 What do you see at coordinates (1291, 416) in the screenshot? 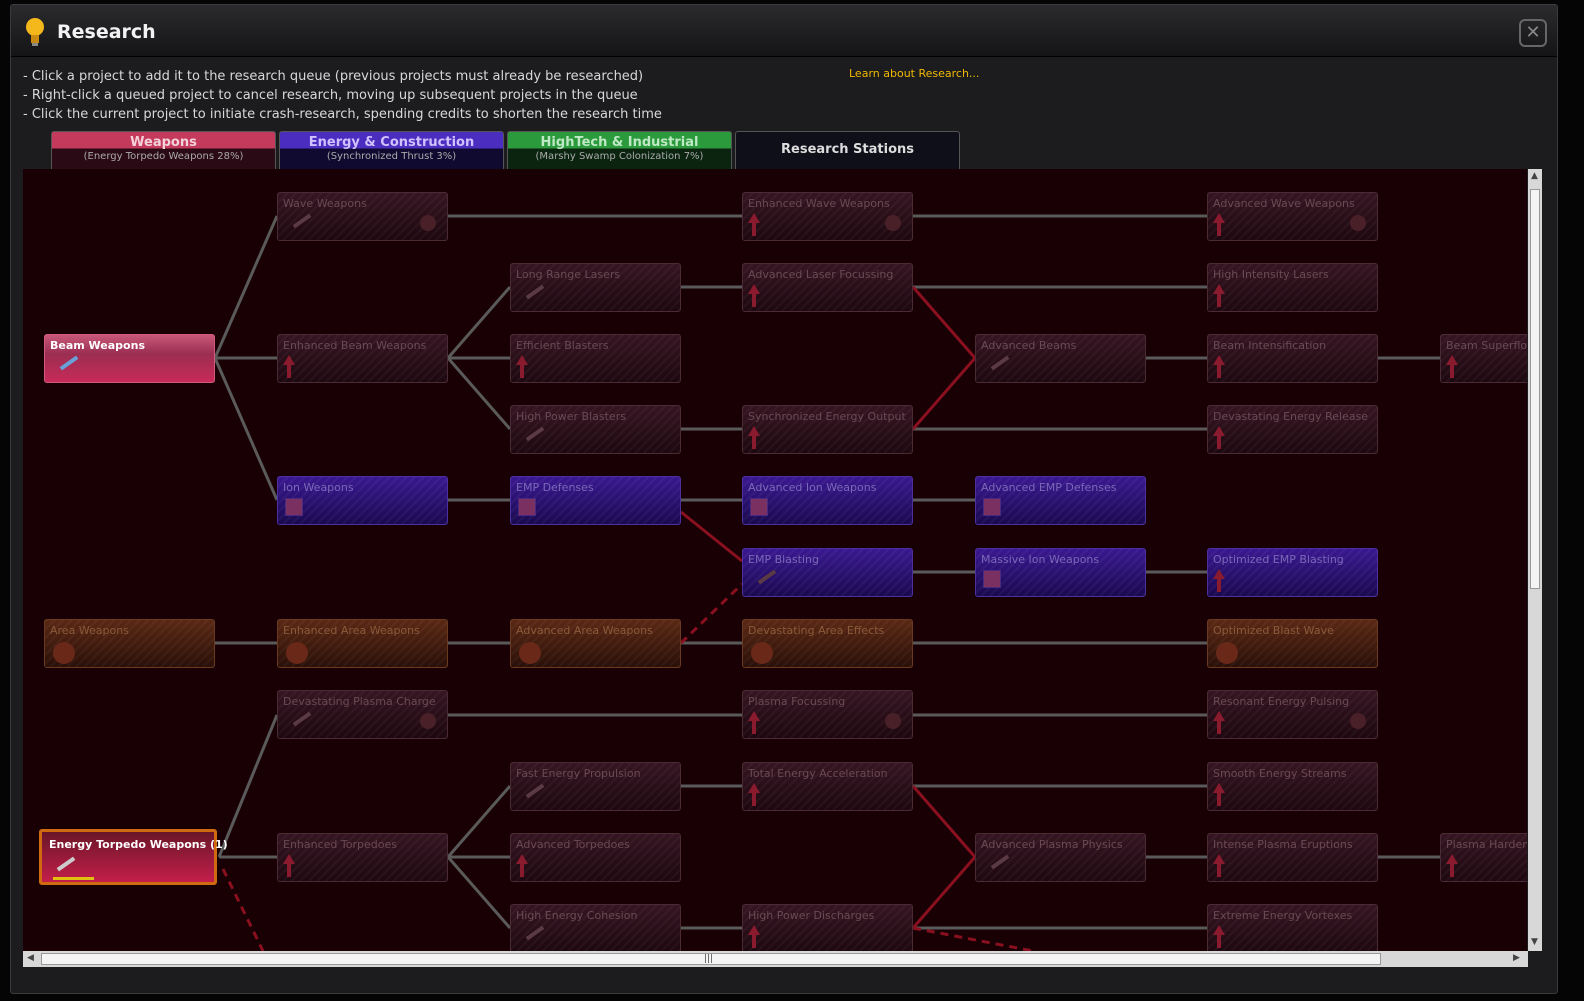
I see `node-label: Devastating Energy Release` at bounding box center [1291, 416].